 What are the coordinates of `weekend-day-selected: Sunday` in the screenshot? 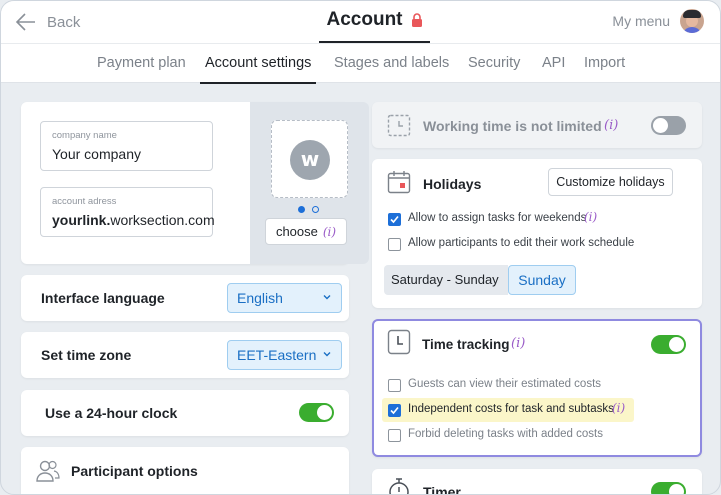 It's located at (542, 280).